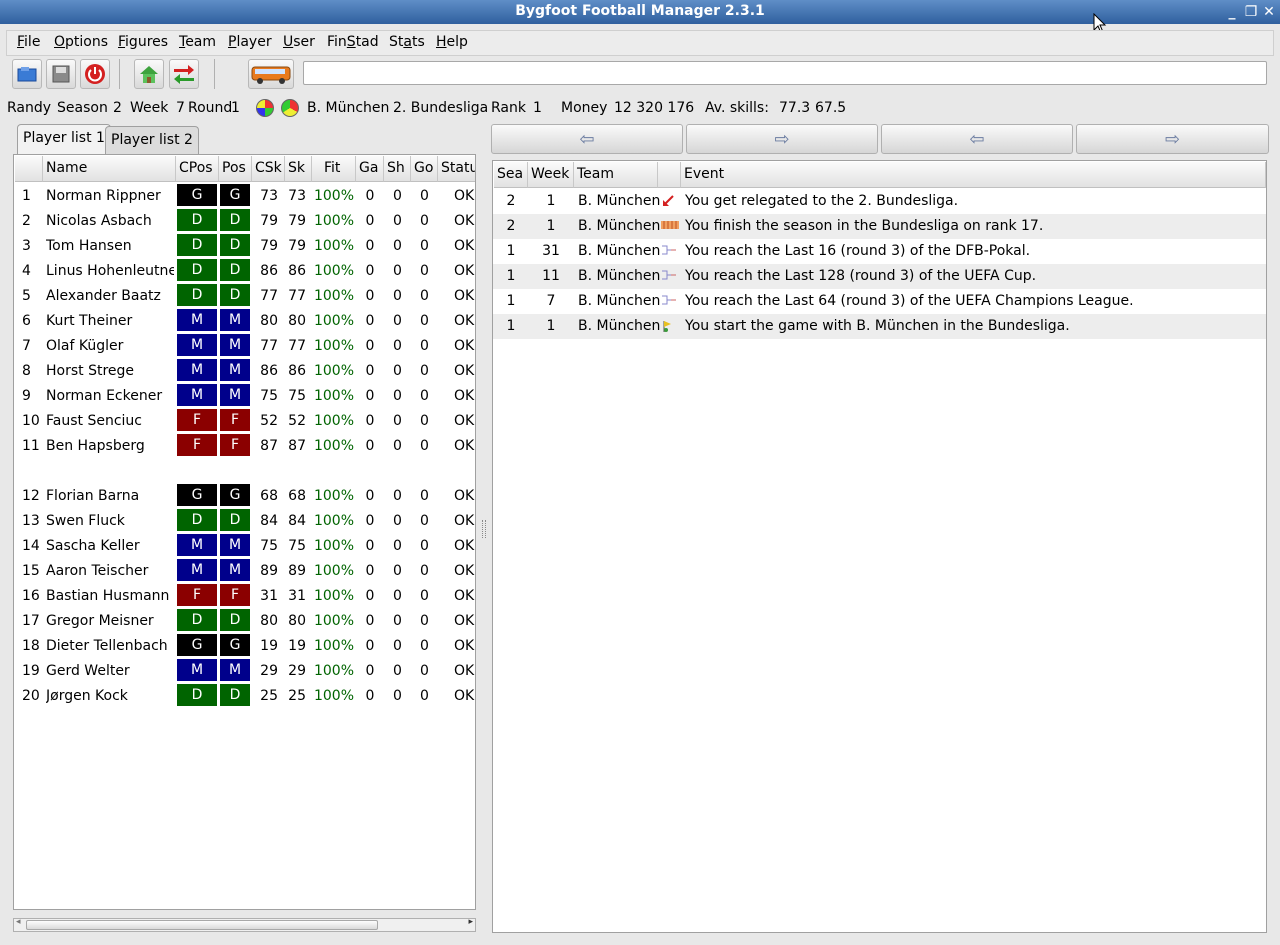 The height and width of the screenshot is (945, 1280). Describe the element at coordinates (244, 545) in the screenshot. I see `table-row: 14 Sascha Keller M M 75 75 100% 0 0 0 OK` at that location.